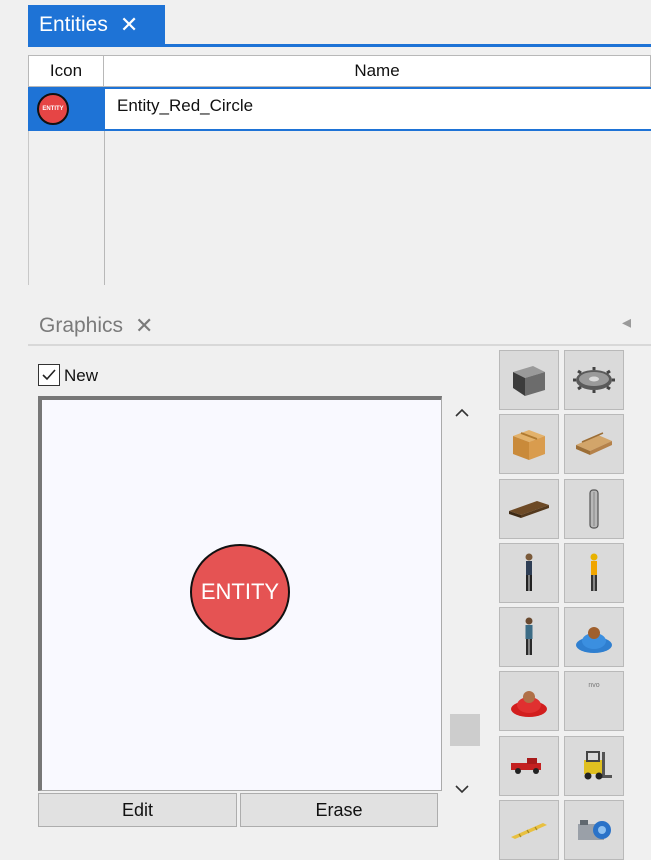 Image resolution: width=651 pixels, height=860 pixels. I want to click on library-tile-cube, so click(529, 380).